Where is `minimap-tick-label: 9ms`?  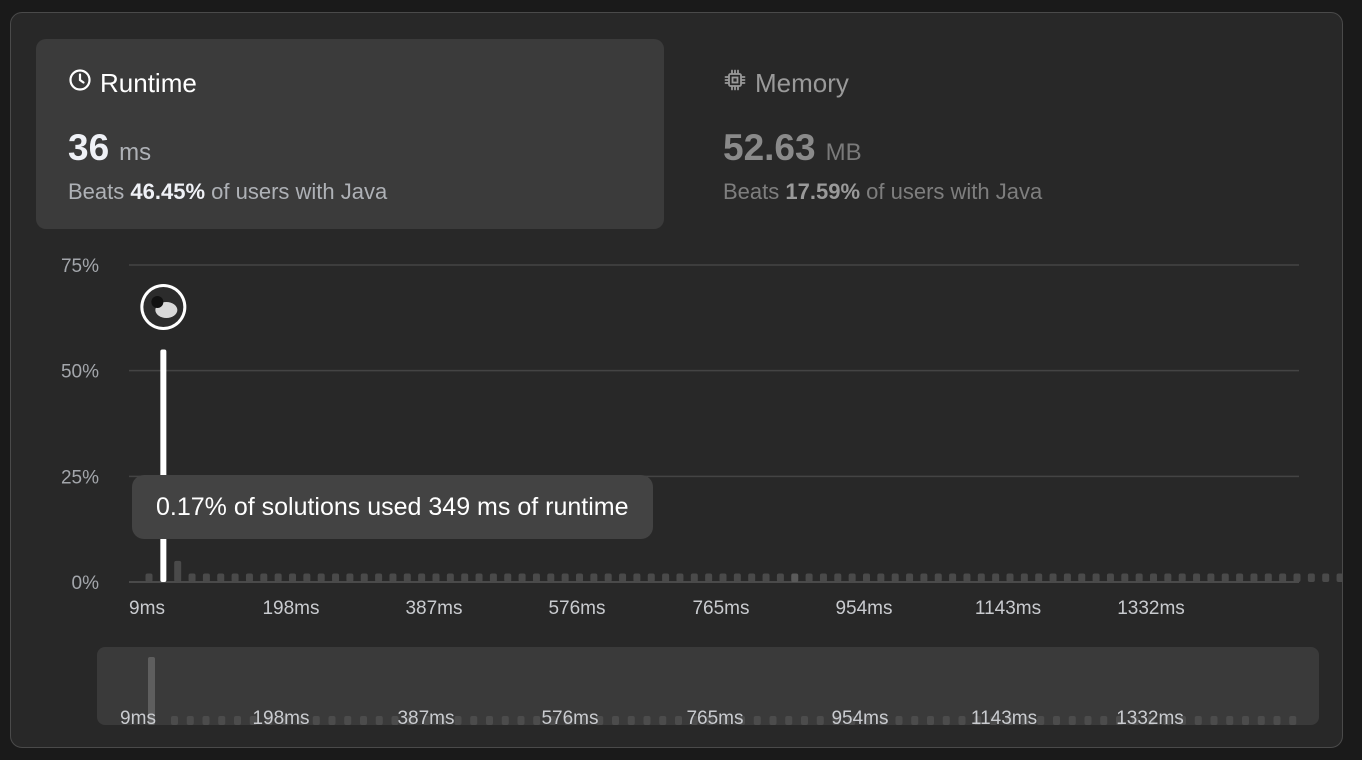
minimap-tick-label: 9ms is located at coordinates (138, 718).